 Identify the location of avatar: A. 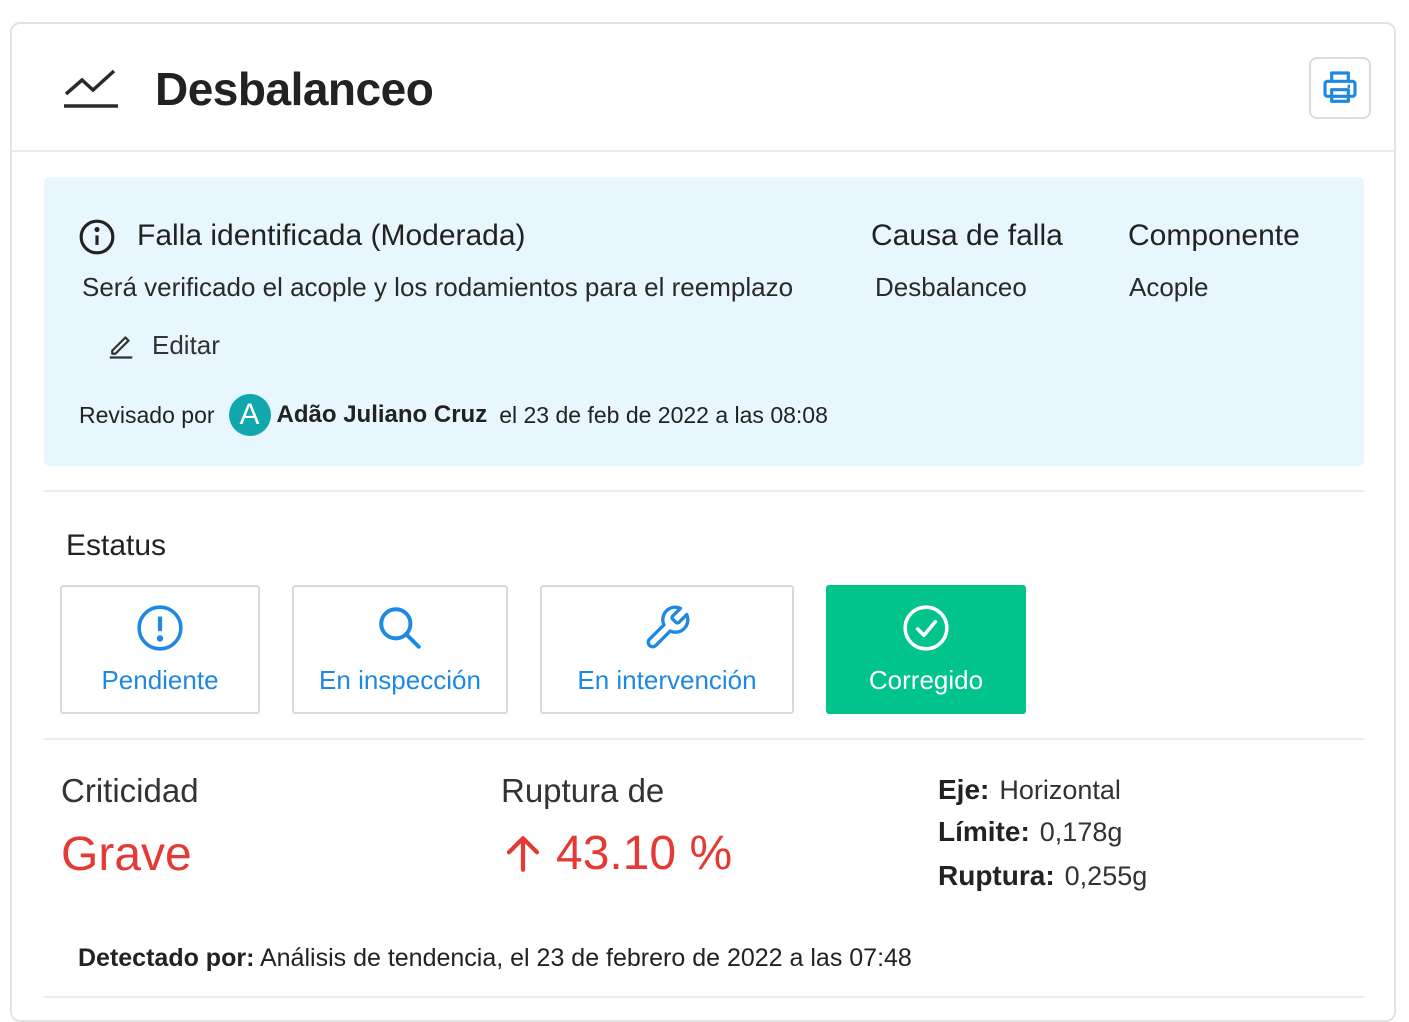
(249, 415).